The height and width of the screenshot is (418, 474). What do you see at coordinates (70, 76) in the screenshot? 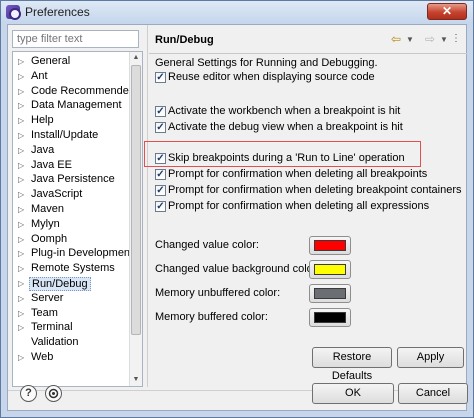
I see `tree-item: ▷ Ant` at bounding box center [70, 76].